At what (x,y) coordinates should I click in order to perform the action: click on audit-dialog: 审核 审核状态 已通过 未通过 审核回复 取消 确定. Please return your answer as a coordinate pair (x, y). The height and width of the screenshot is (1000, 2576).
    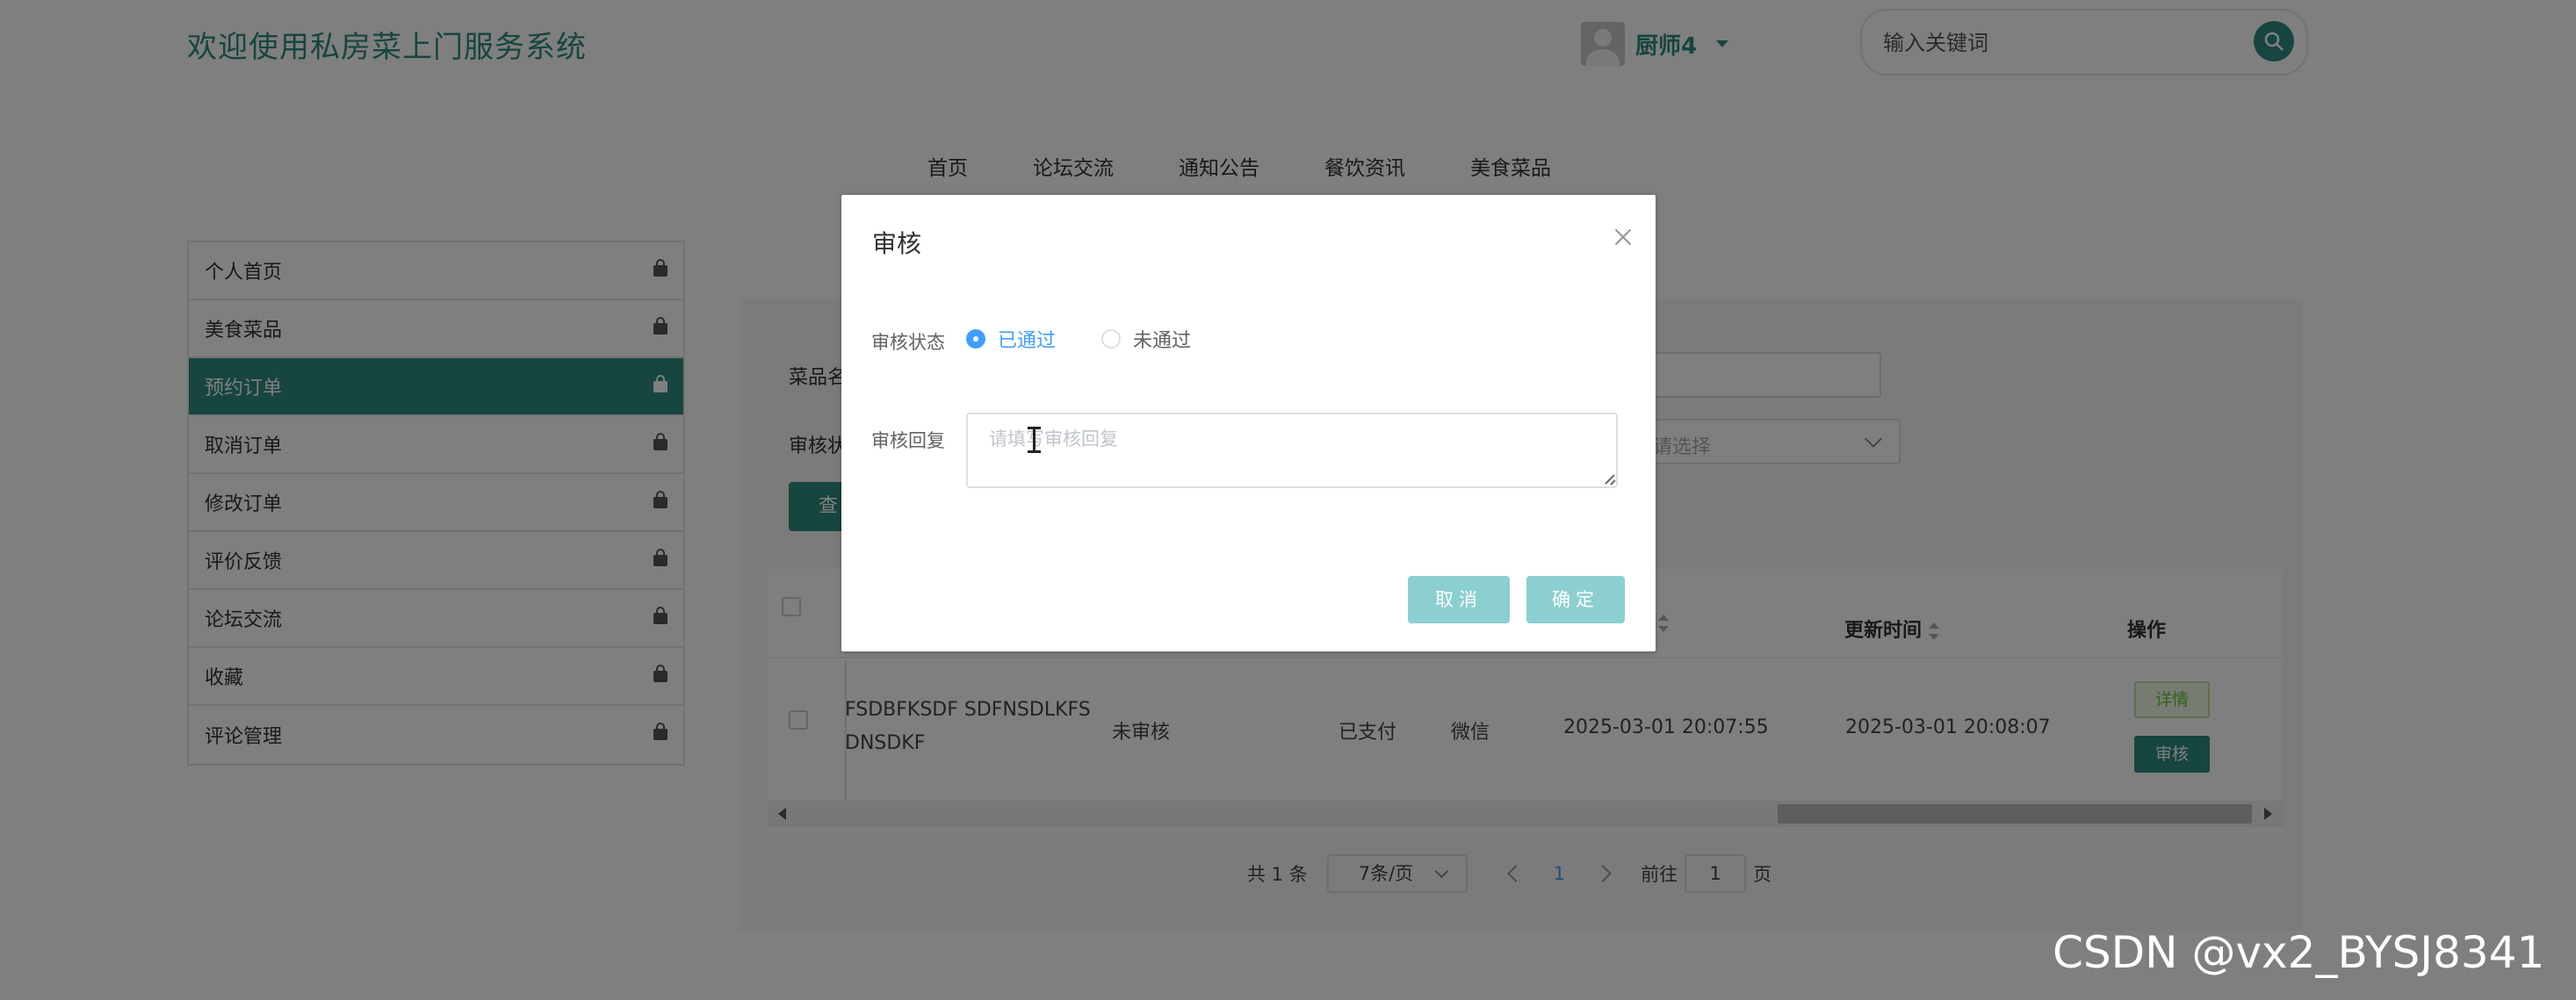
    Looking at the image, I should click on (1248, 423).